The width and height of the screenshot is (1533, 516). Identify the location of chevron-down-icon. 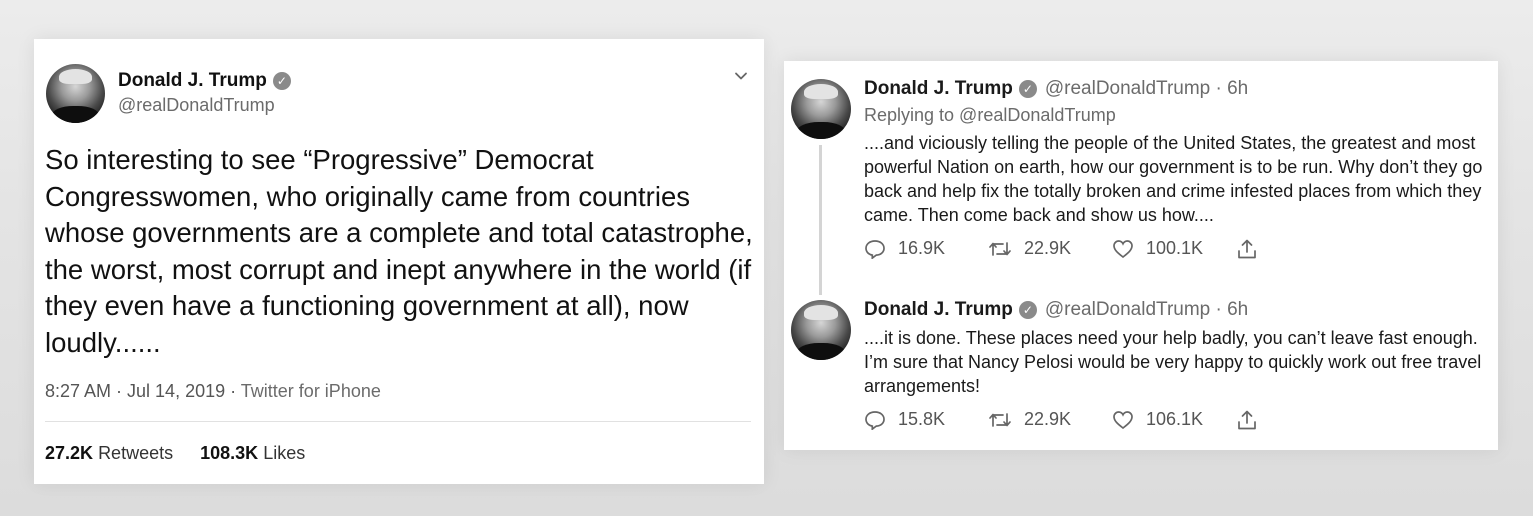
(741, 76).